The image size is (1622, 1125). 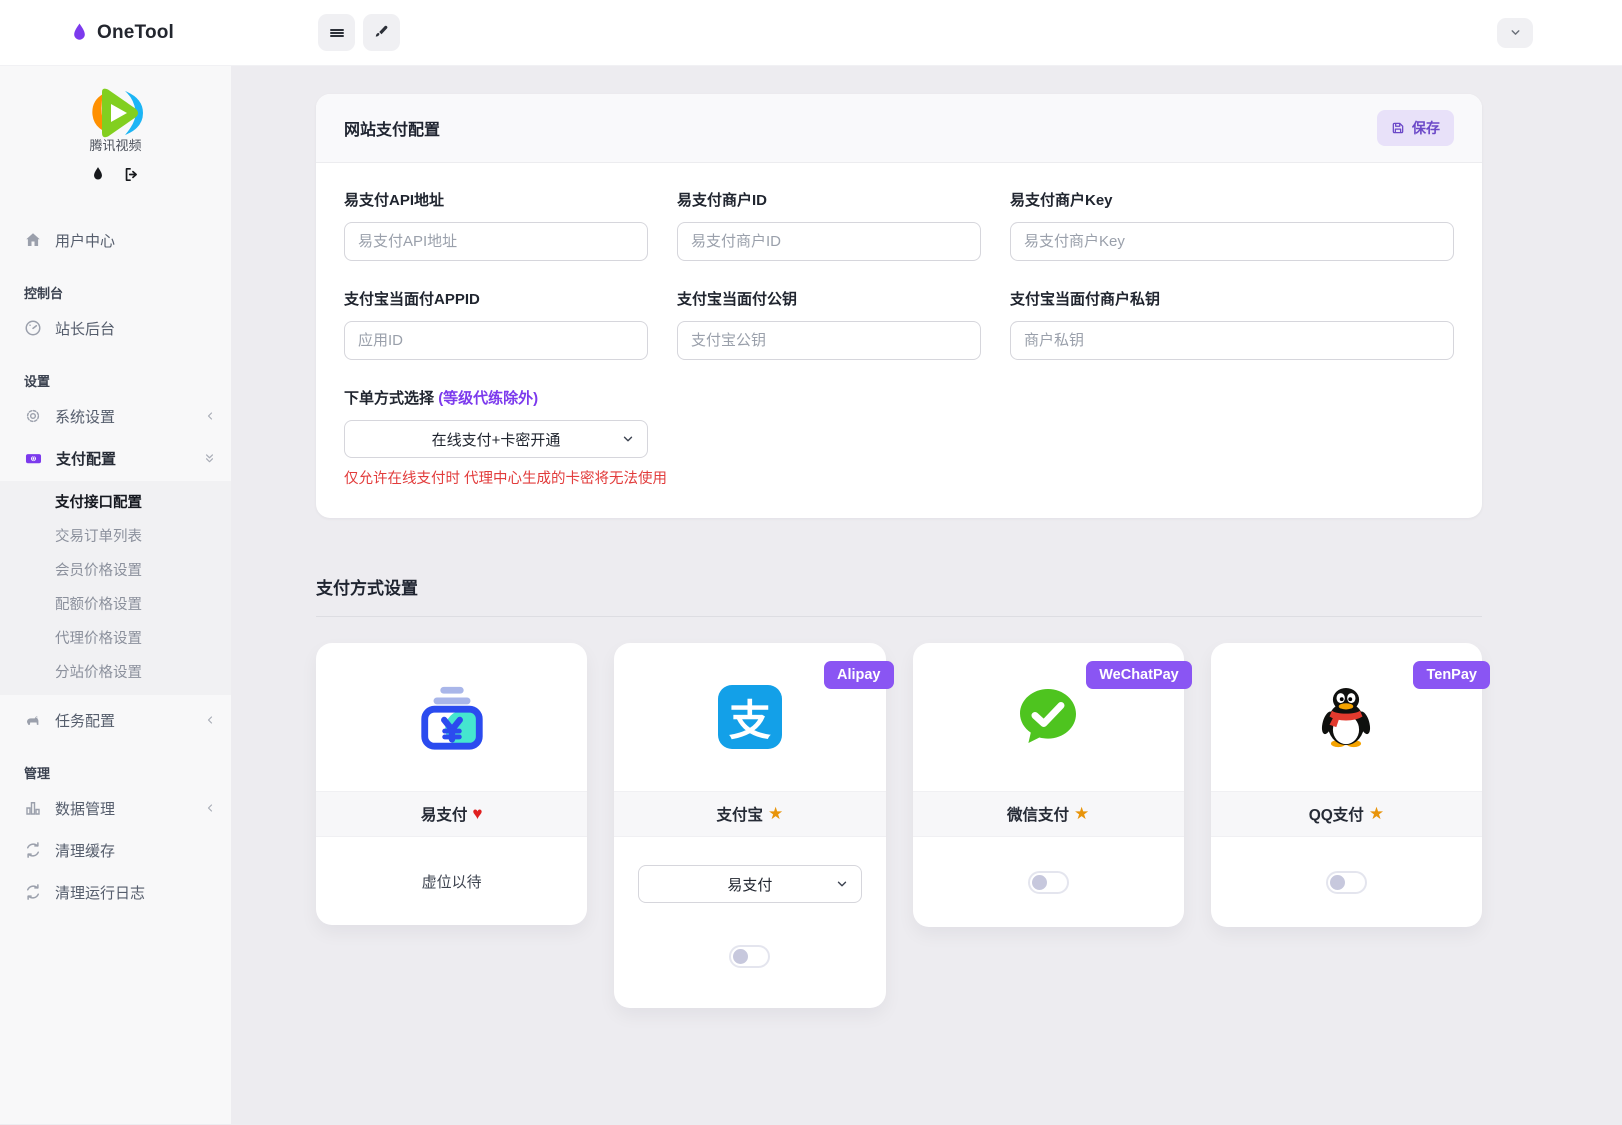 I want to click on payment-card-name: QQ支付, so click(x=1336, y=815).